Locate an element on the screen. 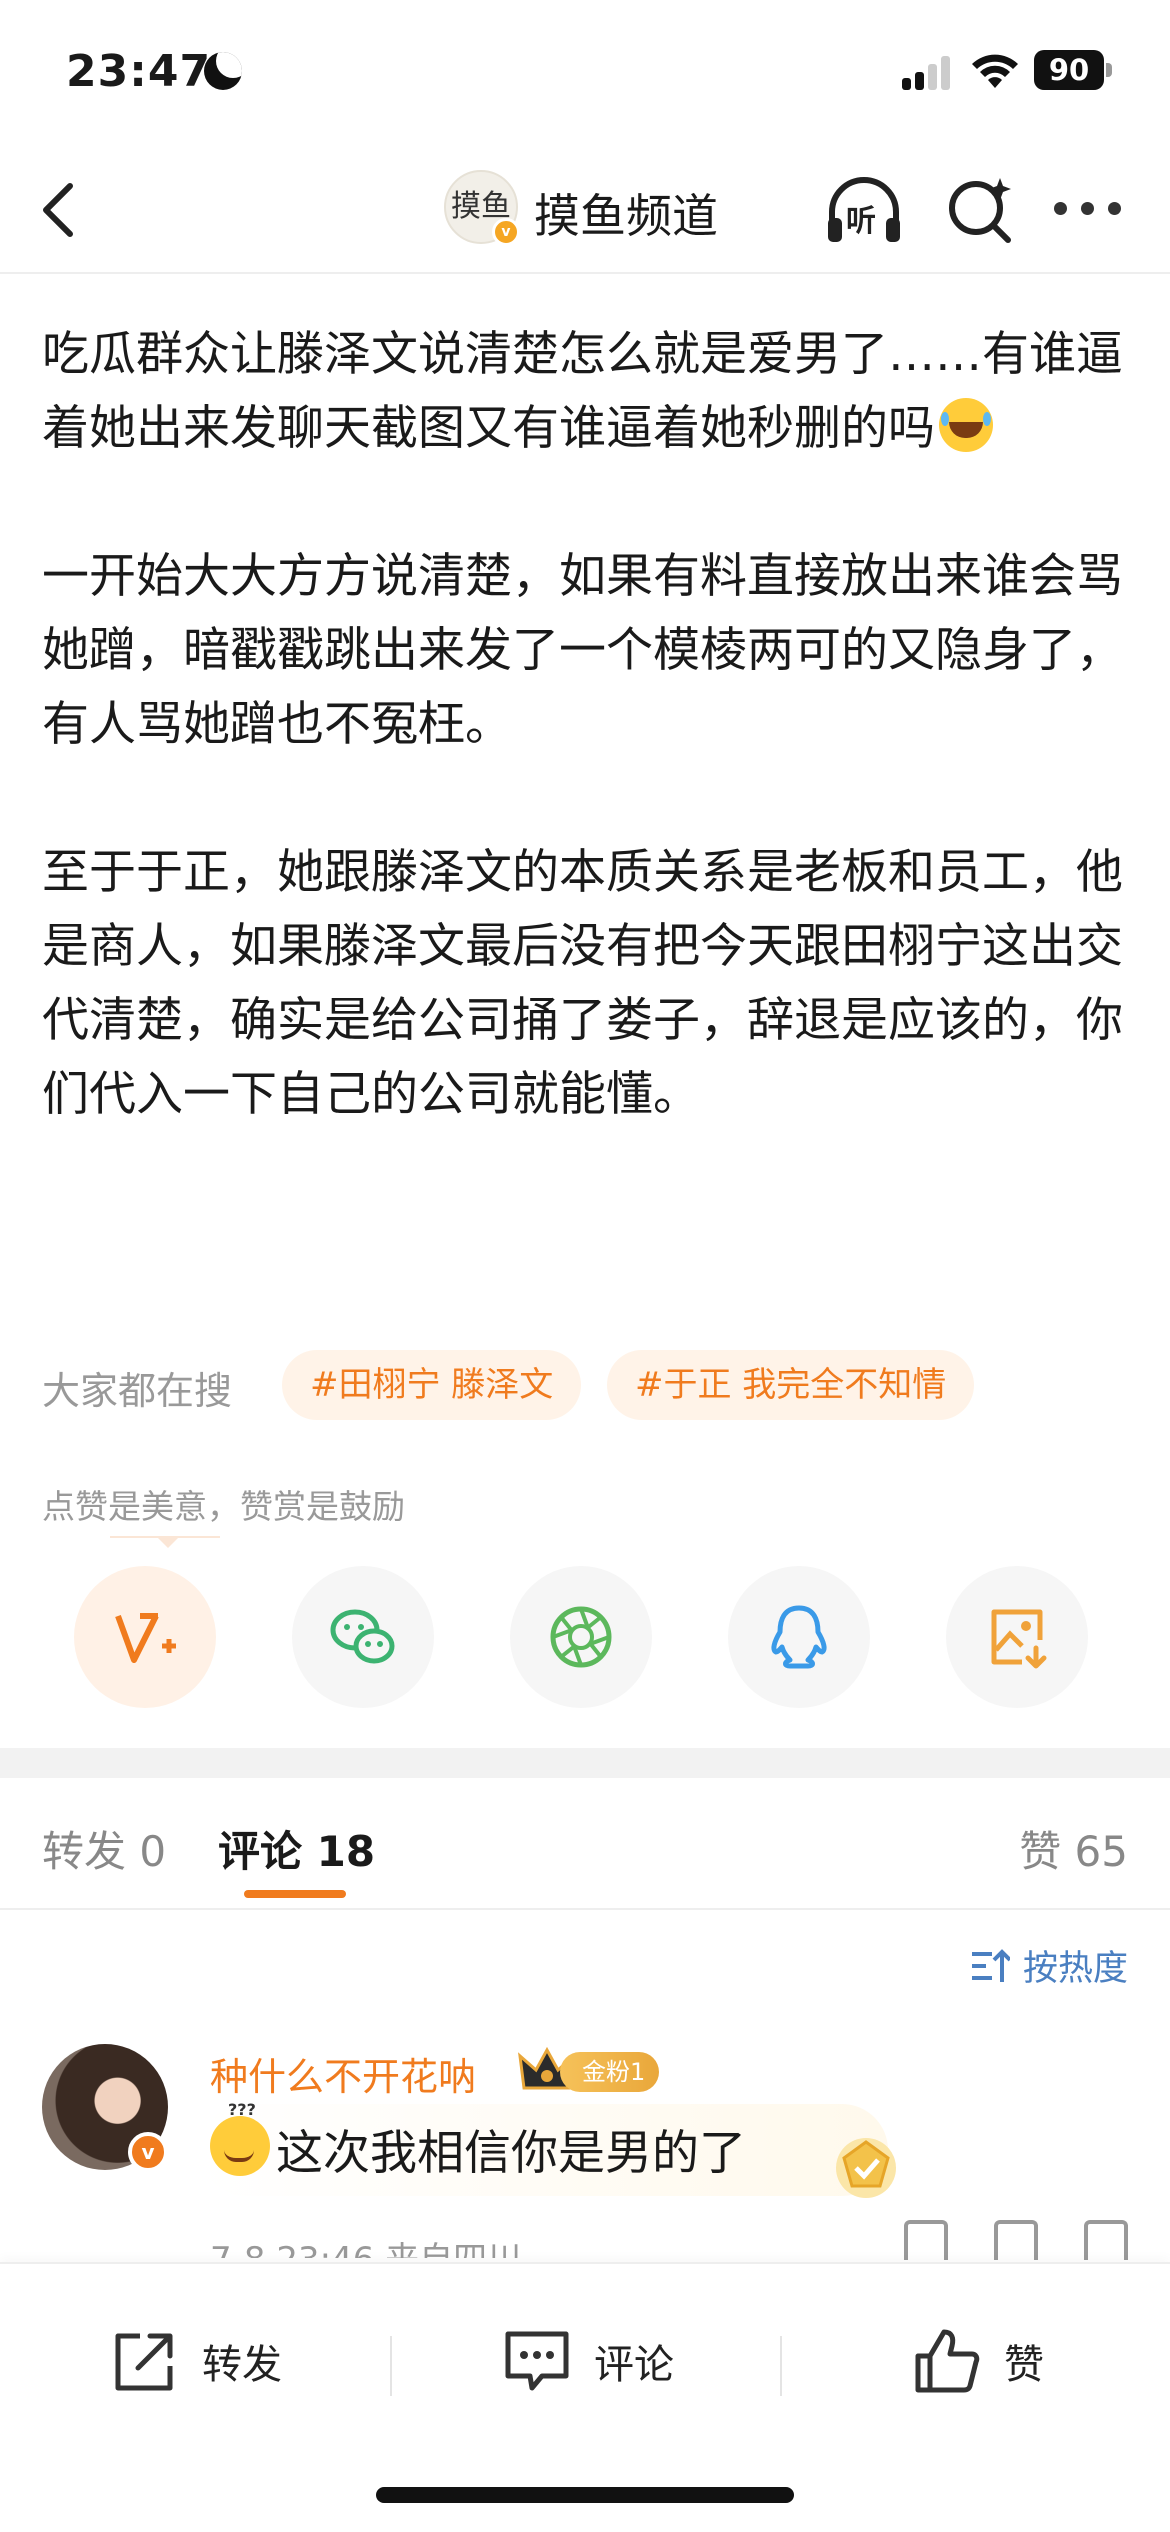 The height and width of the screenshot is (2532, 1170). comment-meta: 7-8 23:46 来自四川 is located at coordinates (365, 2245).